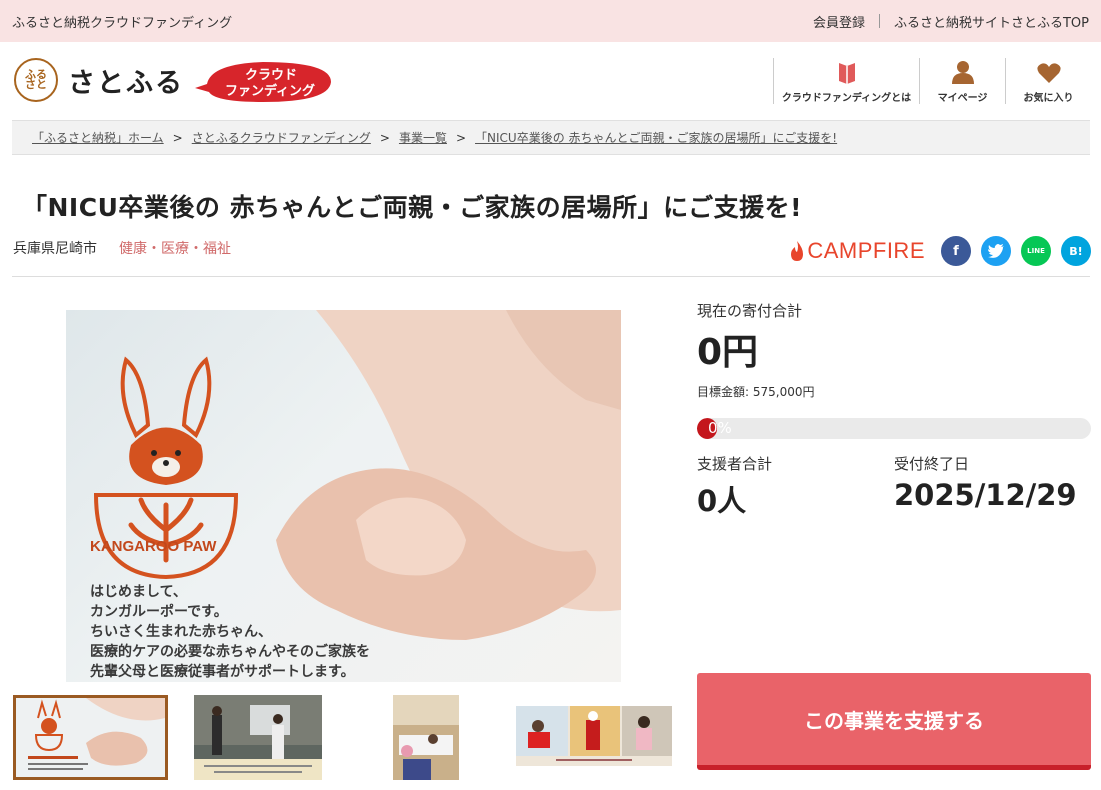  Describe the element at coordinates (98, 137) in the screenshot. I see `breadcrumb-home: 「ふるさと納税」ホーム` at that location.